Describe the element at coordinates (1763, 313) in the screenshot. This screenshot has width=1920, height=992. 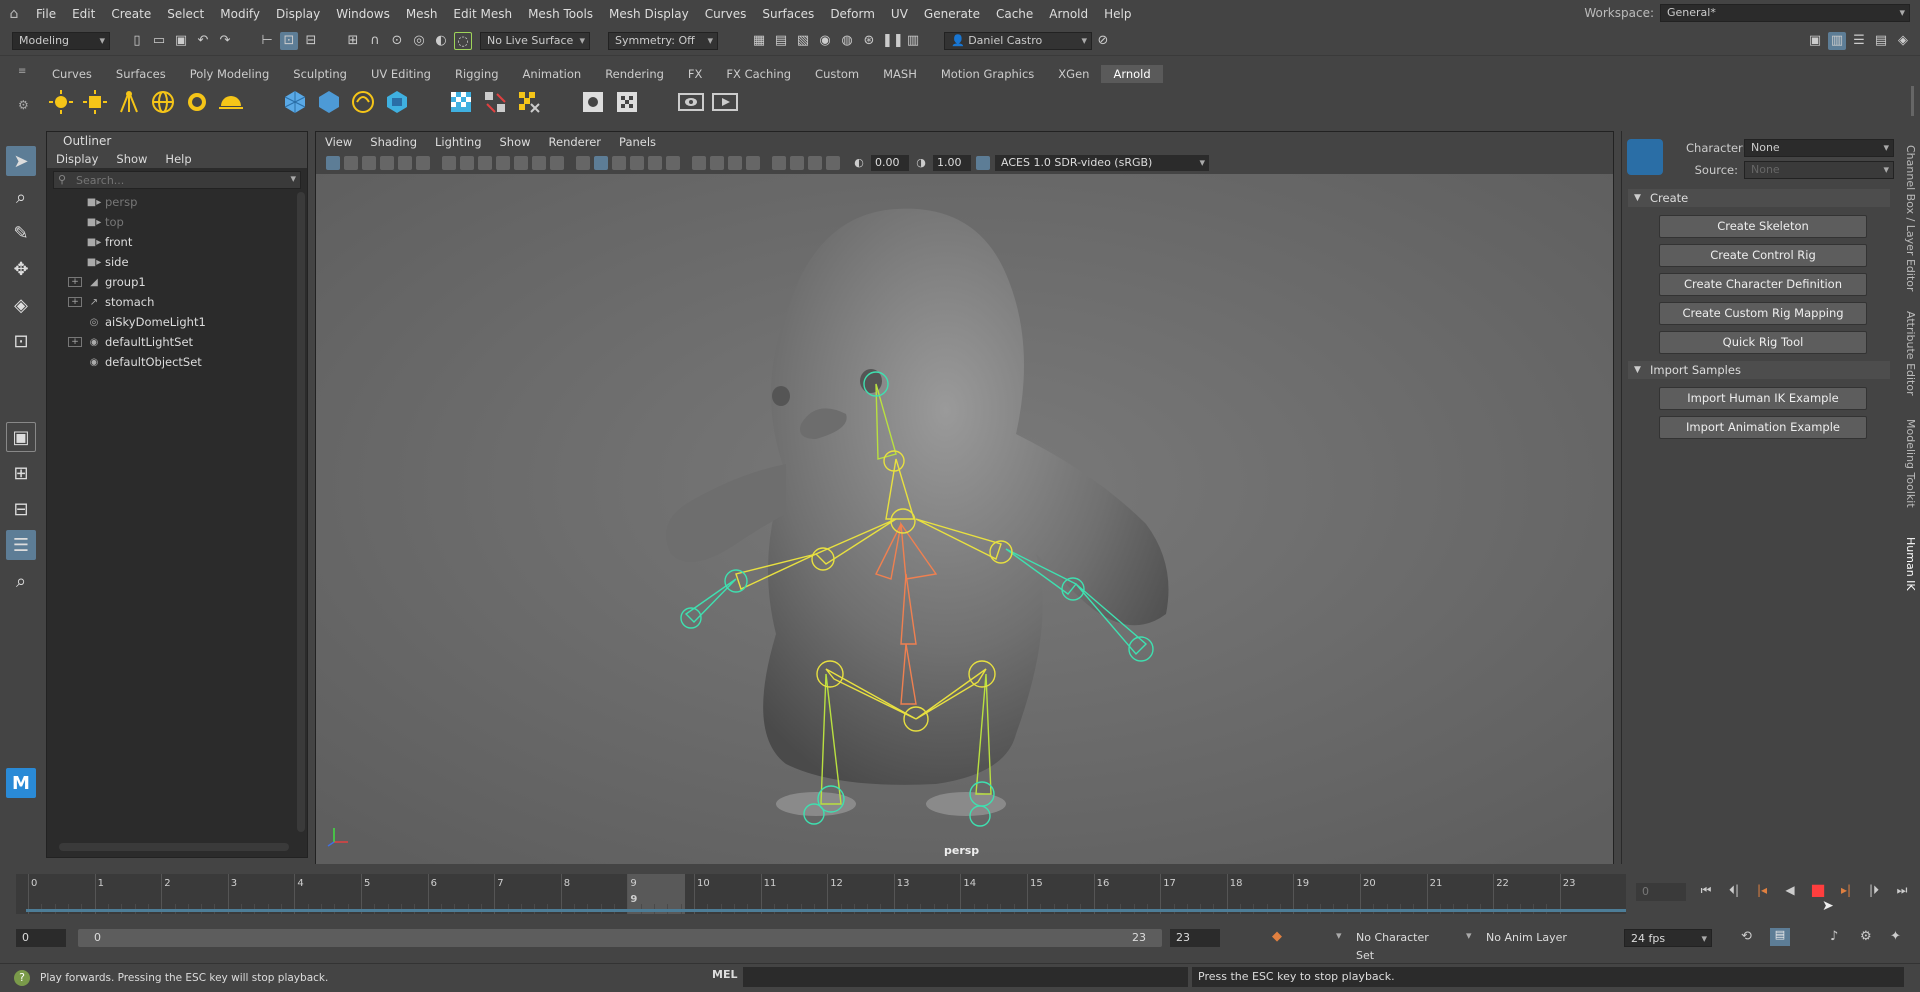
I see `create-custom-rig-mapping-button: Create Custom Rig Mapping` at that location.